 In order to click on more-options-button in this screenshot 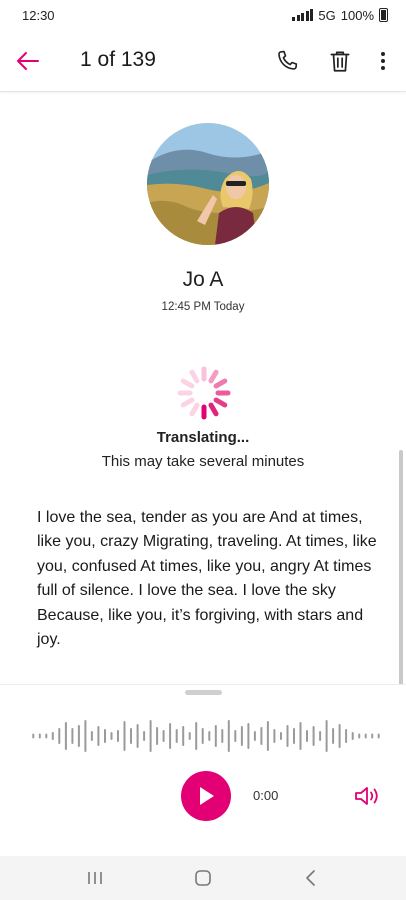, I will do `click(383, 61)`.